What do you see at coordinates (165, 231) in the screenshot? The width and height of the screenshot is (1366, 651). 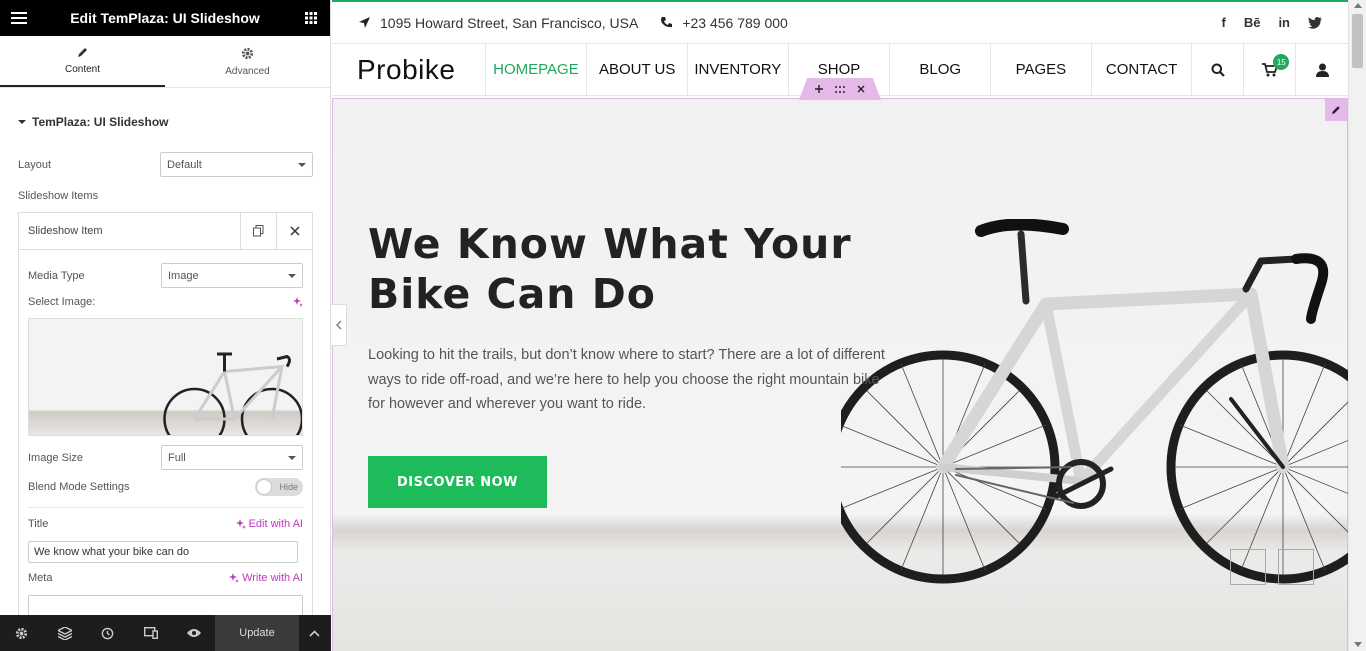 I see `repeater-item-header: Slideshow Item` at bounding box center [165, 231].